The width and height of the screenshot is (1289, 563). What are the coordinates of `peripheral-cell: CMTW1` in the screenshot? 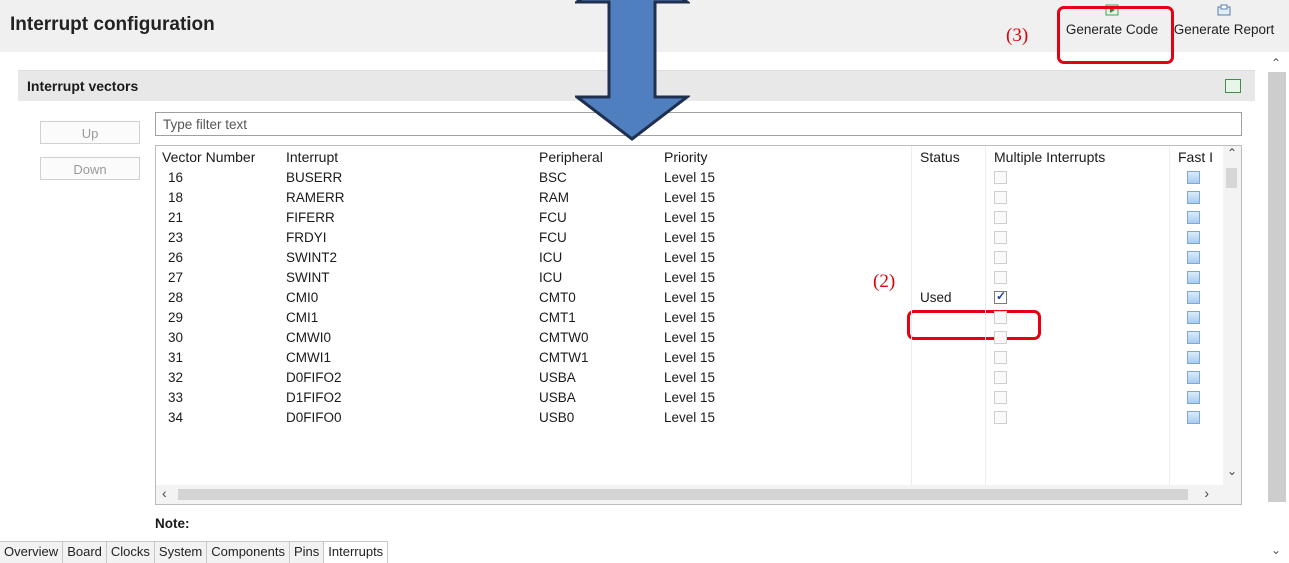 It's located at (564, 357).